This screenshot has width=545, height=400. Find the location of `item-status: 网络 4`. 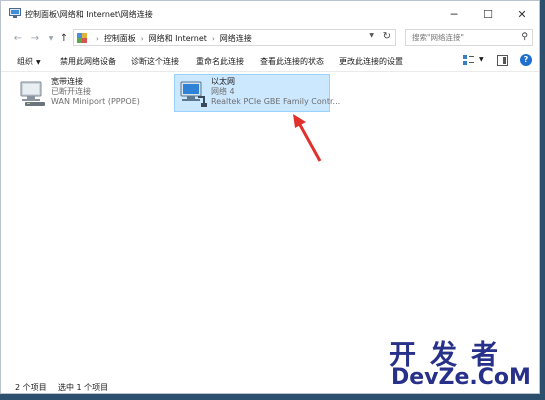

item-status: 网络 4 is located at coordinates (223, 91).